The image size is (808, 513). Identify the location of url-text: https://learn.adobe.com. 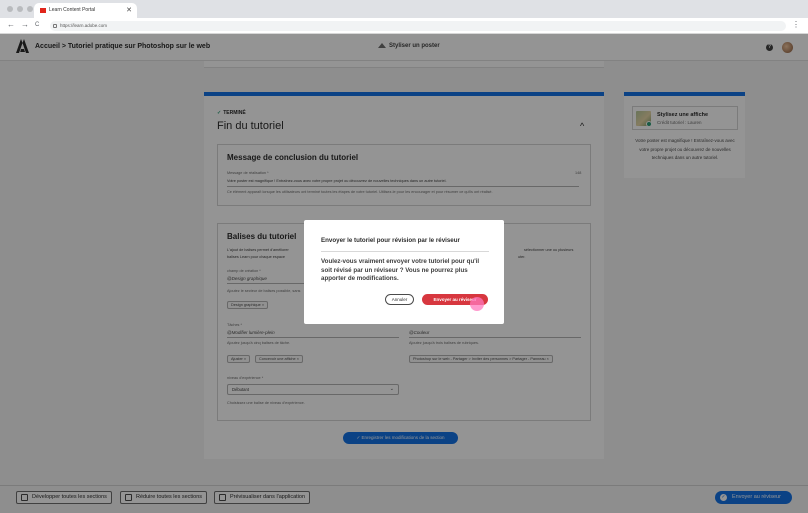
(84, 25).